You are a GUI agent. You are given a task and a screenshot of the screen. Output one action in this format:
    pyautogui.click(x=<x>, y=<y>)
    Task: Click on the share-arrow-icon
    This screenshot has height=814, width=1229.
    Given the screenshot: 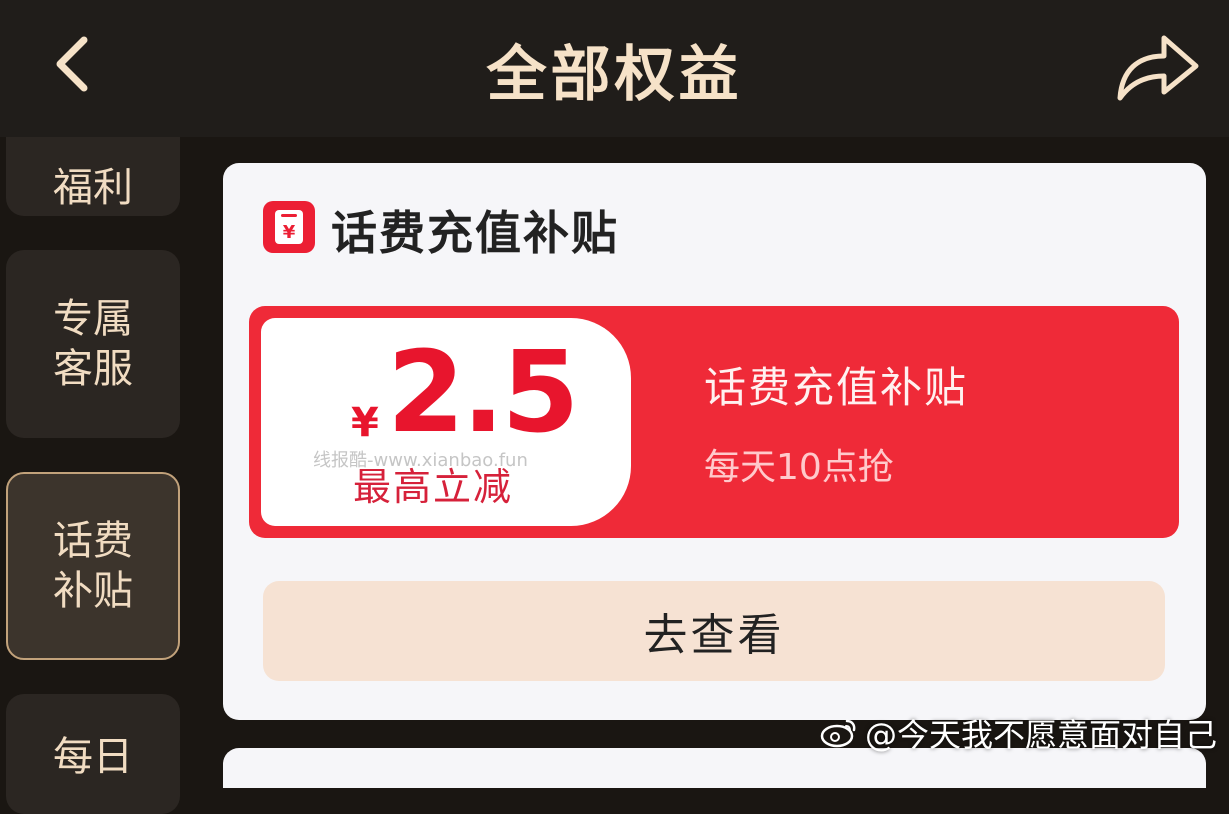 What is the action you would take?
    pyautogui.click(x=1158, y=68)
    